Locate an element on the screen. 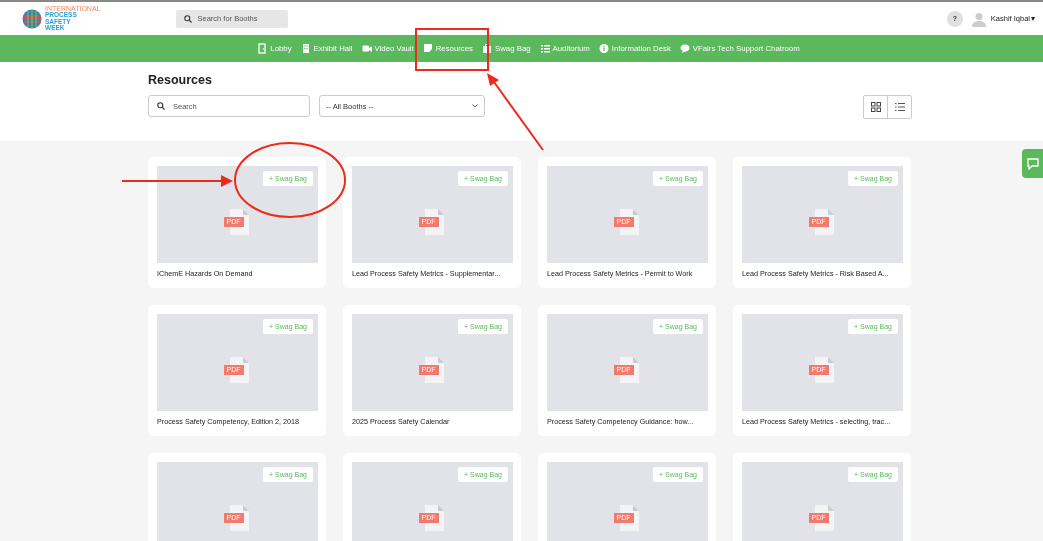 The width and height of the screenshot is (1043, 541). building-icon is located at coordinates (305, 48).